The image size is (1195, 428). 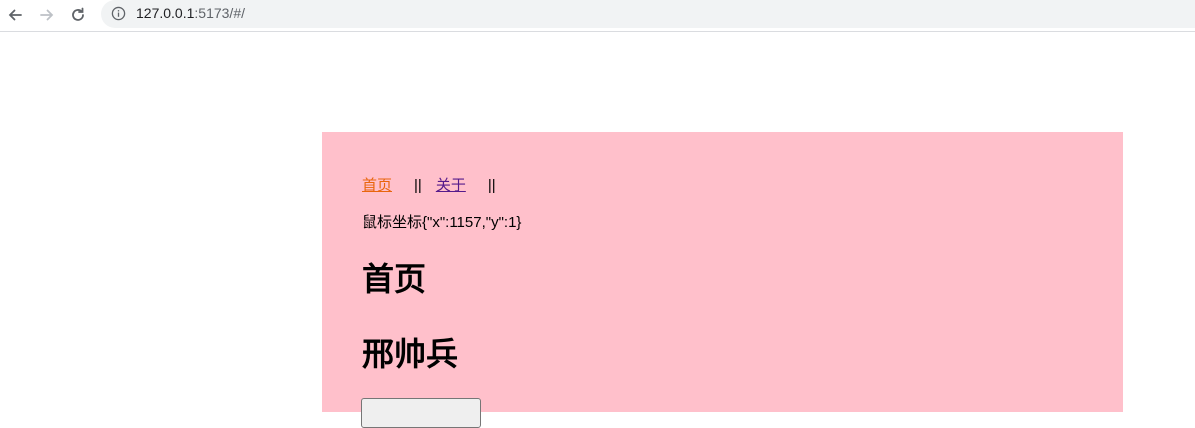 What do you see at coordinates (451, 185) in the screenshot?
I see `nav-link-about: 关于` at bounding box center [451, 185].